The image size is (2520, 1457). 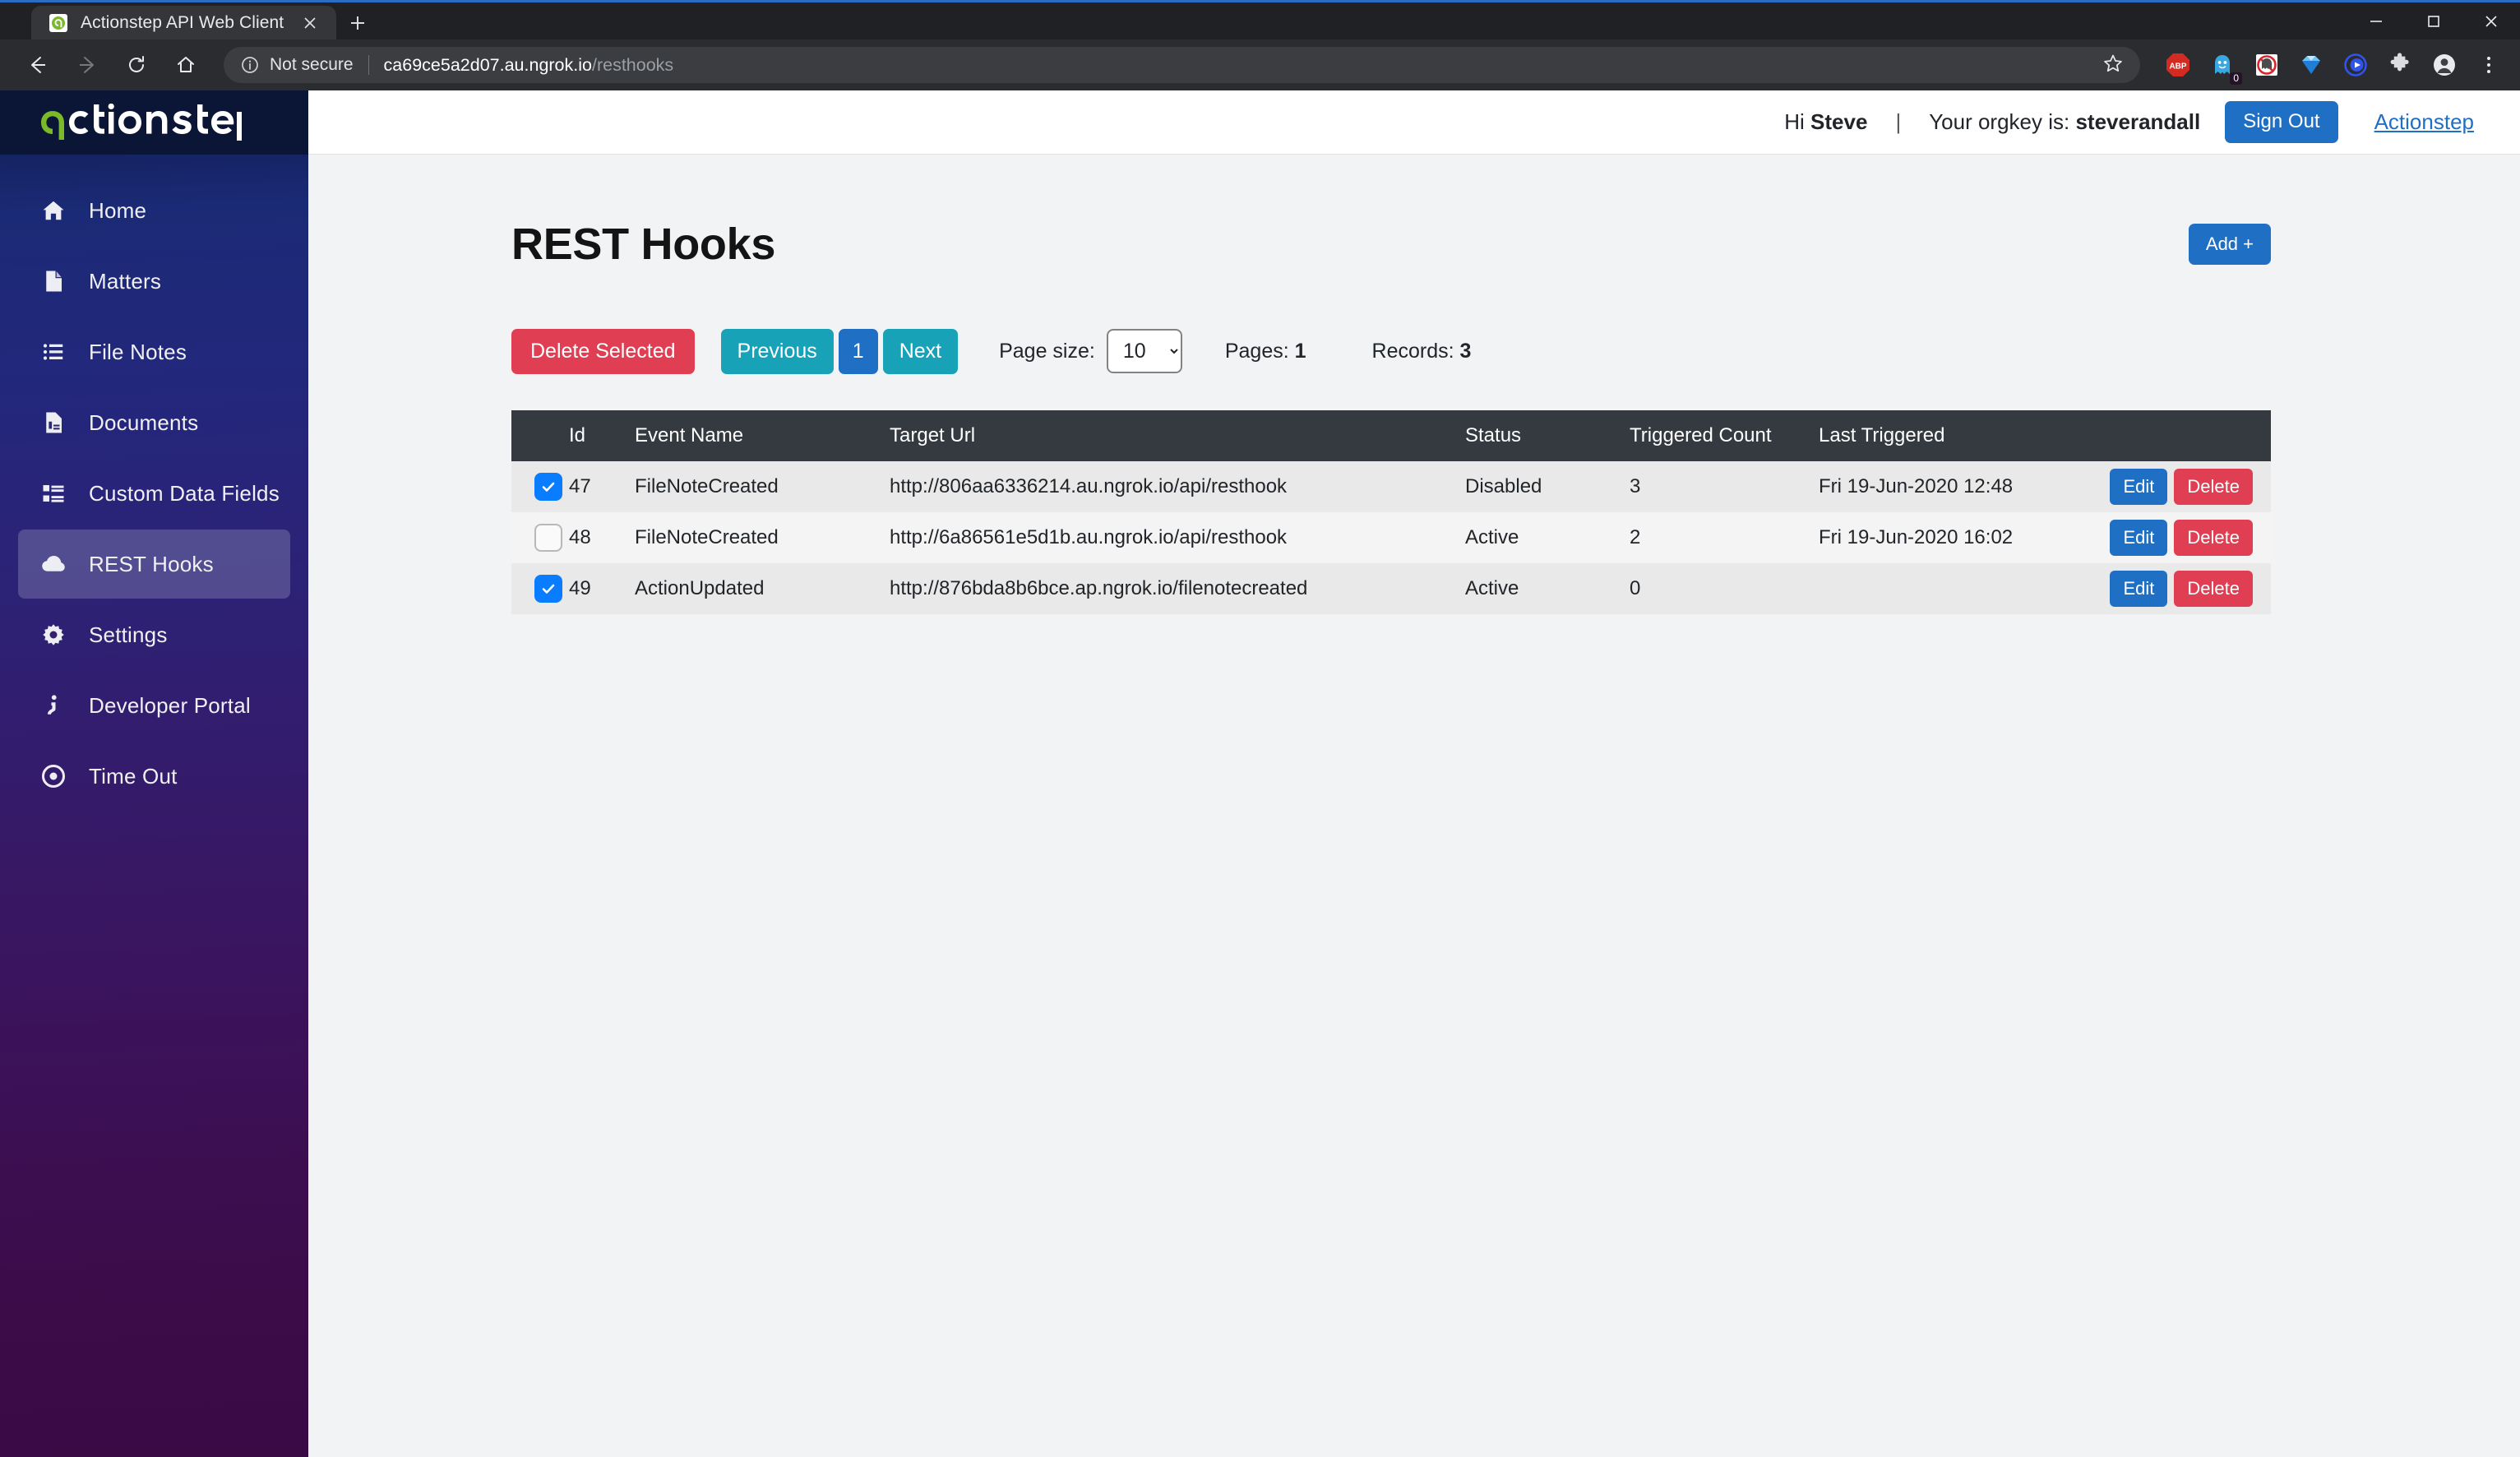 I want to click on sidebar-item-developer-portal: Developer Portal, so click(x=154, y=705).